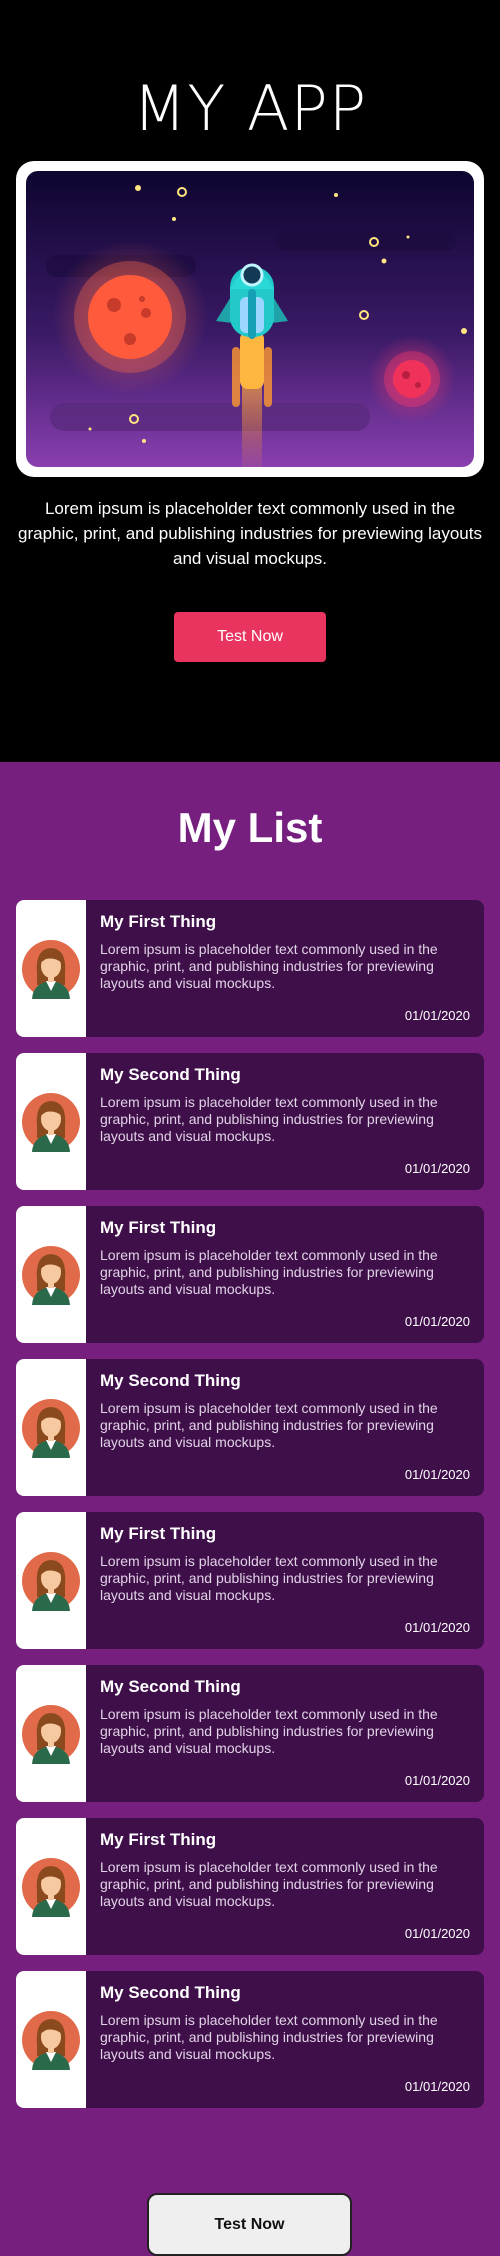  I want to click on rocket-illustration, so click(250, 319).